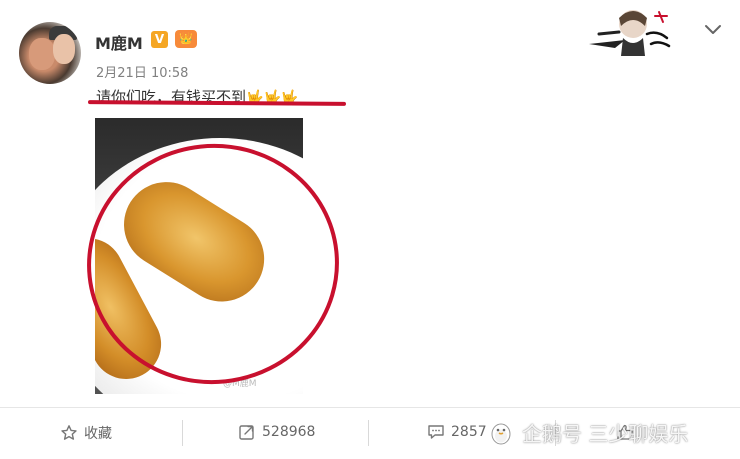 The width and height of the screenshot is (740, 459). Describe the element at coordinates (119, 42) in the screenshot. I see `username: M鹿M` at that location.